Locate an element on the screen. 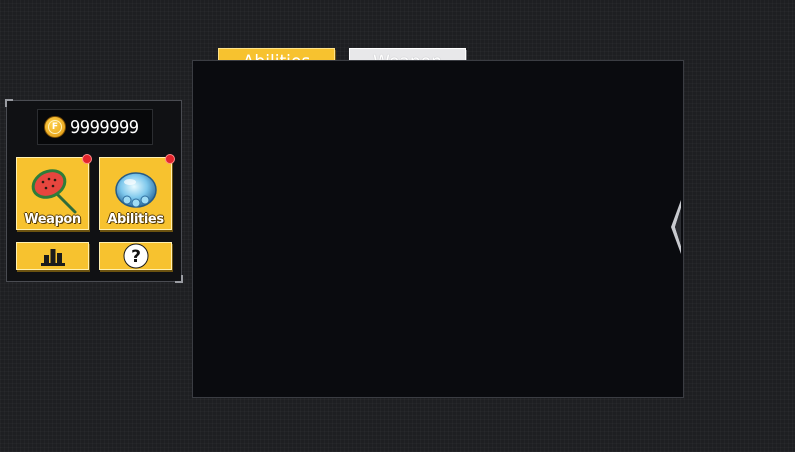 Image resolution: width=795 pixels, height=452 pixels. help-glyph: ? is located at coordinates (136, 257).